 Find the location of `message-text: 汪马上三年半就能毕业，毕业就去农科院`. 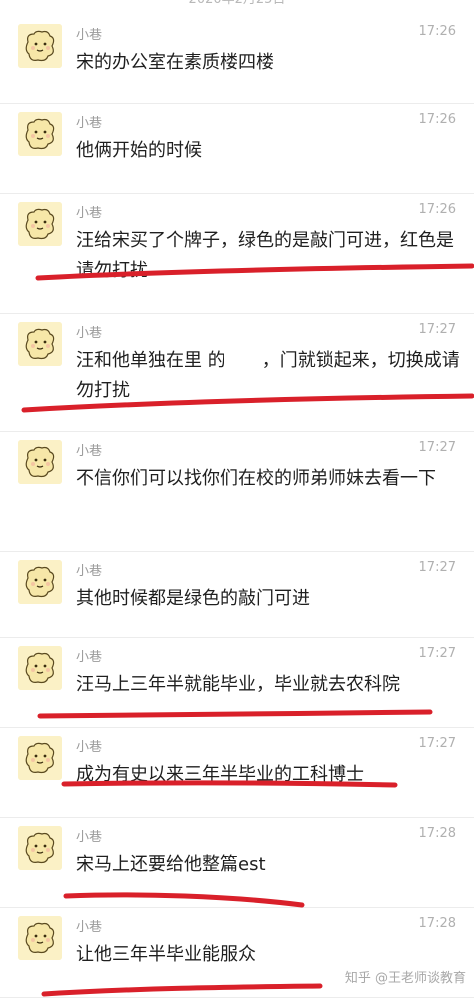

message-text: 汪马上三年半就能毕业，毕业就去农科院 is located at coordinates (238, 684).